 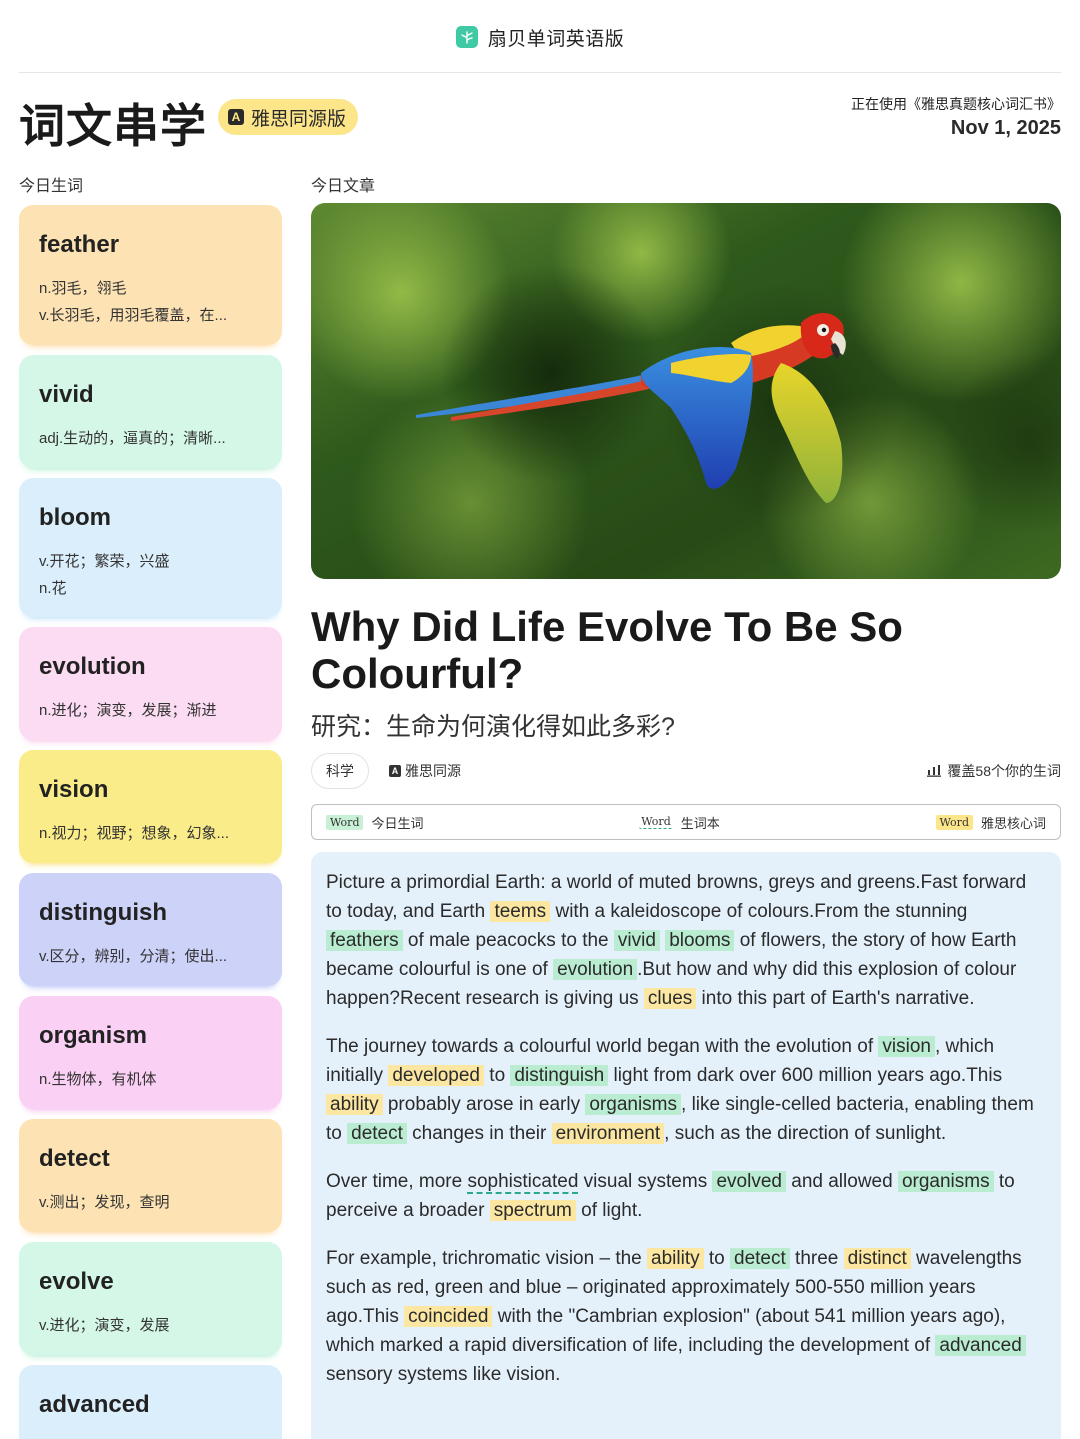 I want to click on today-word-highlight: evolved, so click(x=749, y=1181).